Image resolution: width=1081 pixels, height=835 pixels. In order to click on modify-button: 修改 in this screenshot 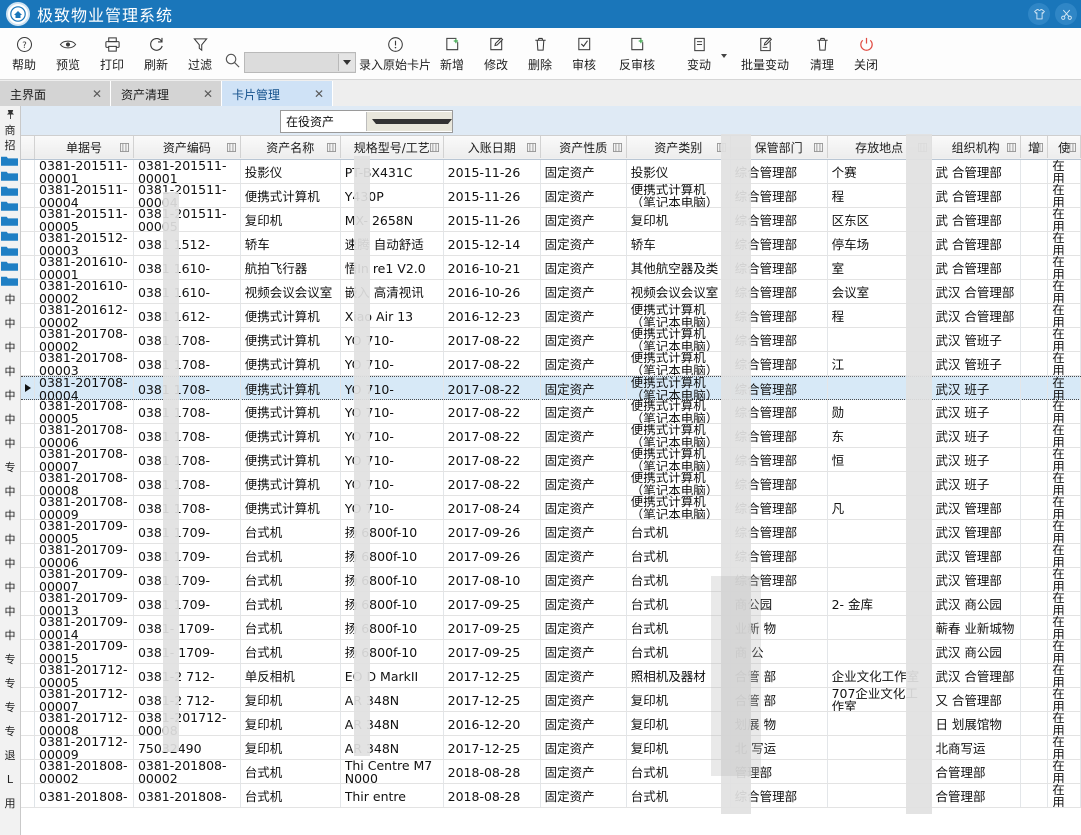, I will do `click(496, 55)`.